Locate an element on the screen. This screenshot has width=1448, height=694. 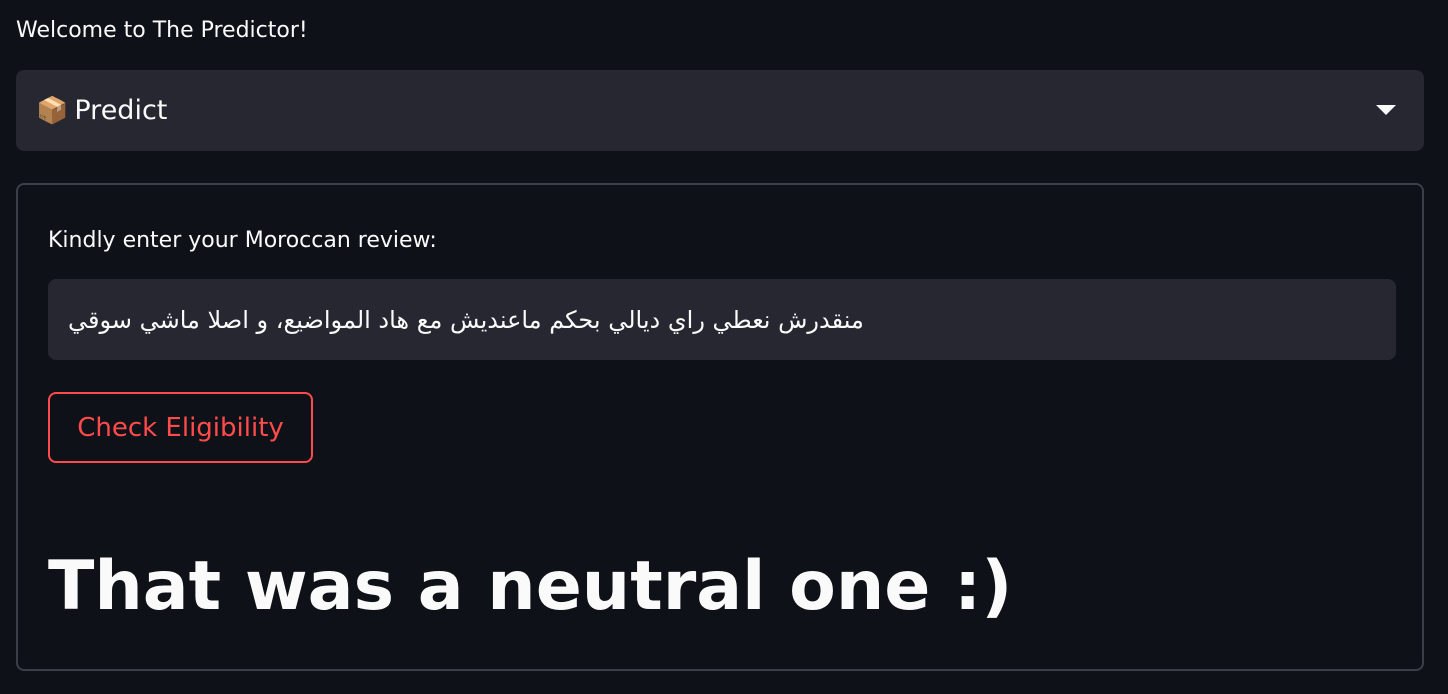
review-input-label: Kindly enter your Moroccan review: is located at coordinates (242, 240).